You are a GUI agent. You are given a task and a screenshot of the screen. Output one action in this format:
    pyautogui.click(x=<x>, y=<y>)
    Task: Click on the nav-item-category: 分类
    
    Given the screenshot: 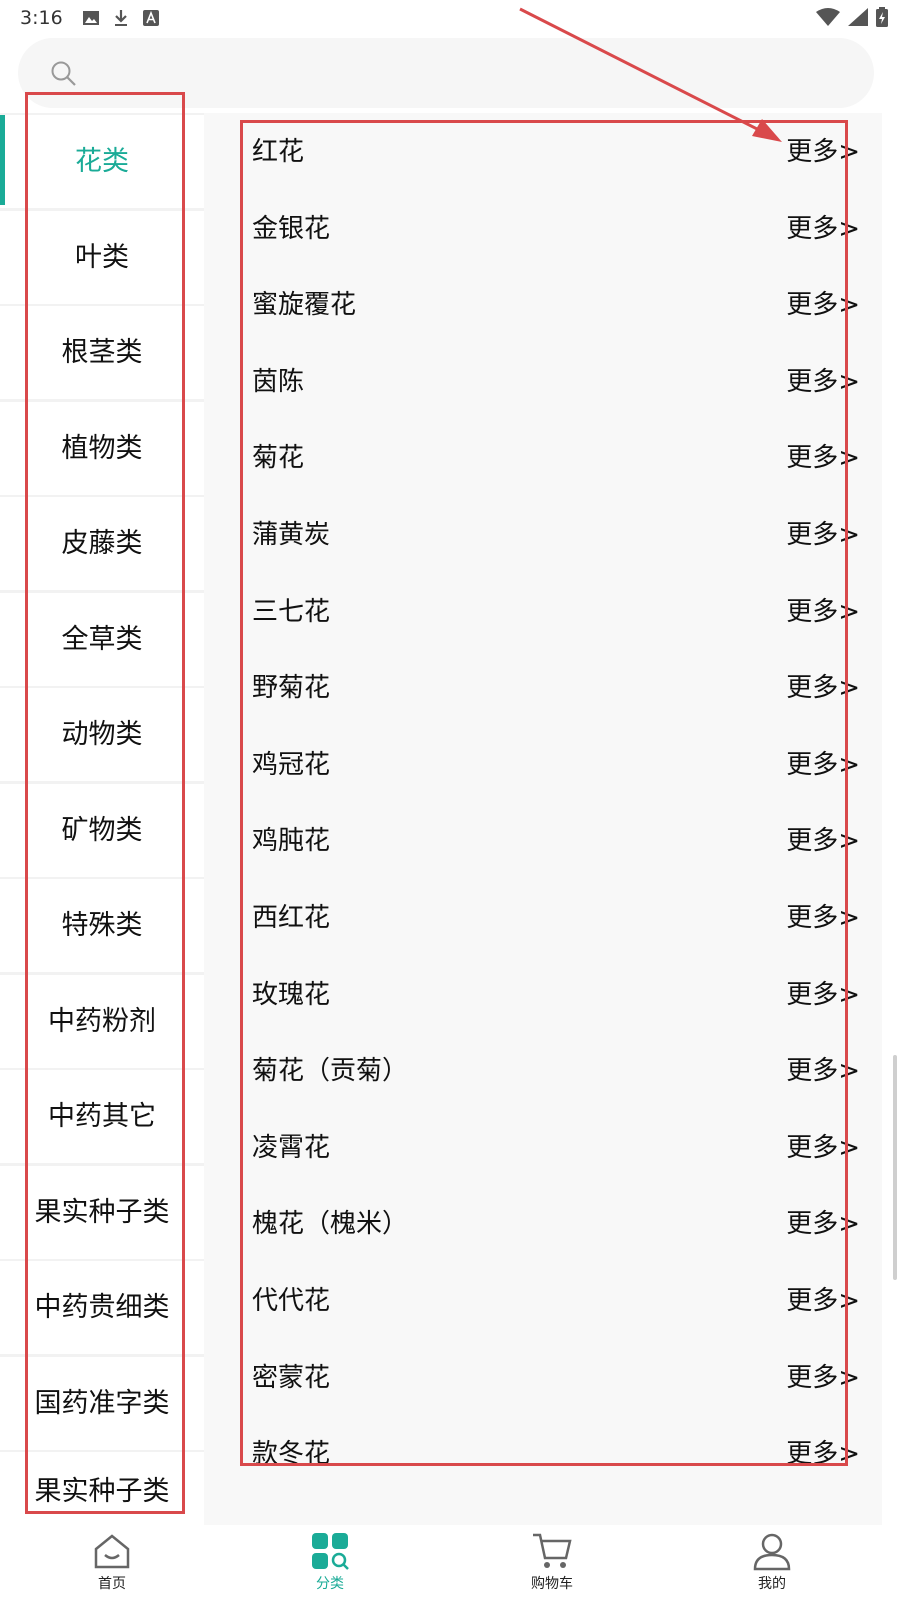 What is the action you would take?
    pyautogui.click(x=330, y=1562)
    